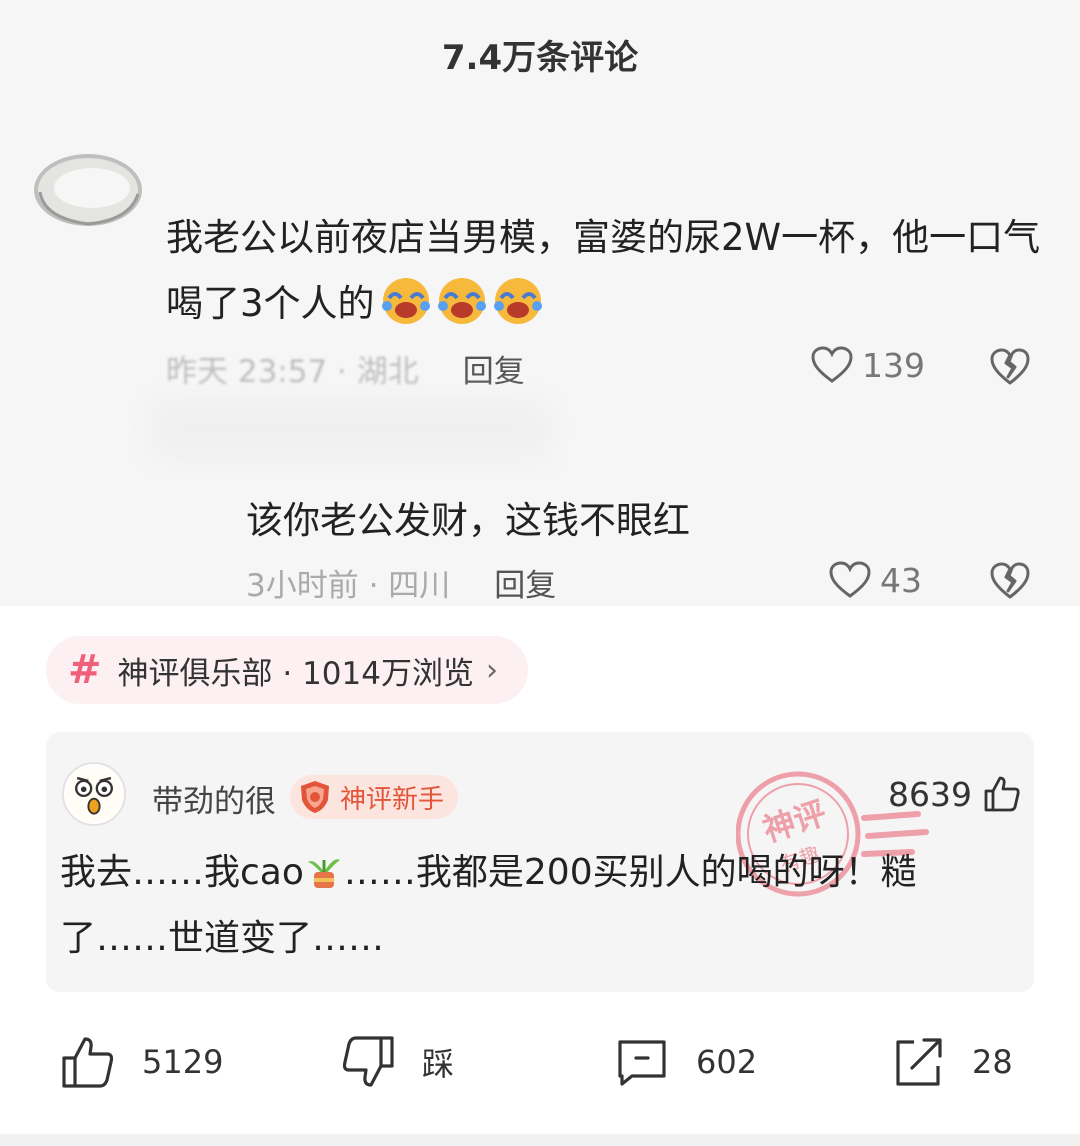  I want to click on comment-button: 602, so click(685, 1062).